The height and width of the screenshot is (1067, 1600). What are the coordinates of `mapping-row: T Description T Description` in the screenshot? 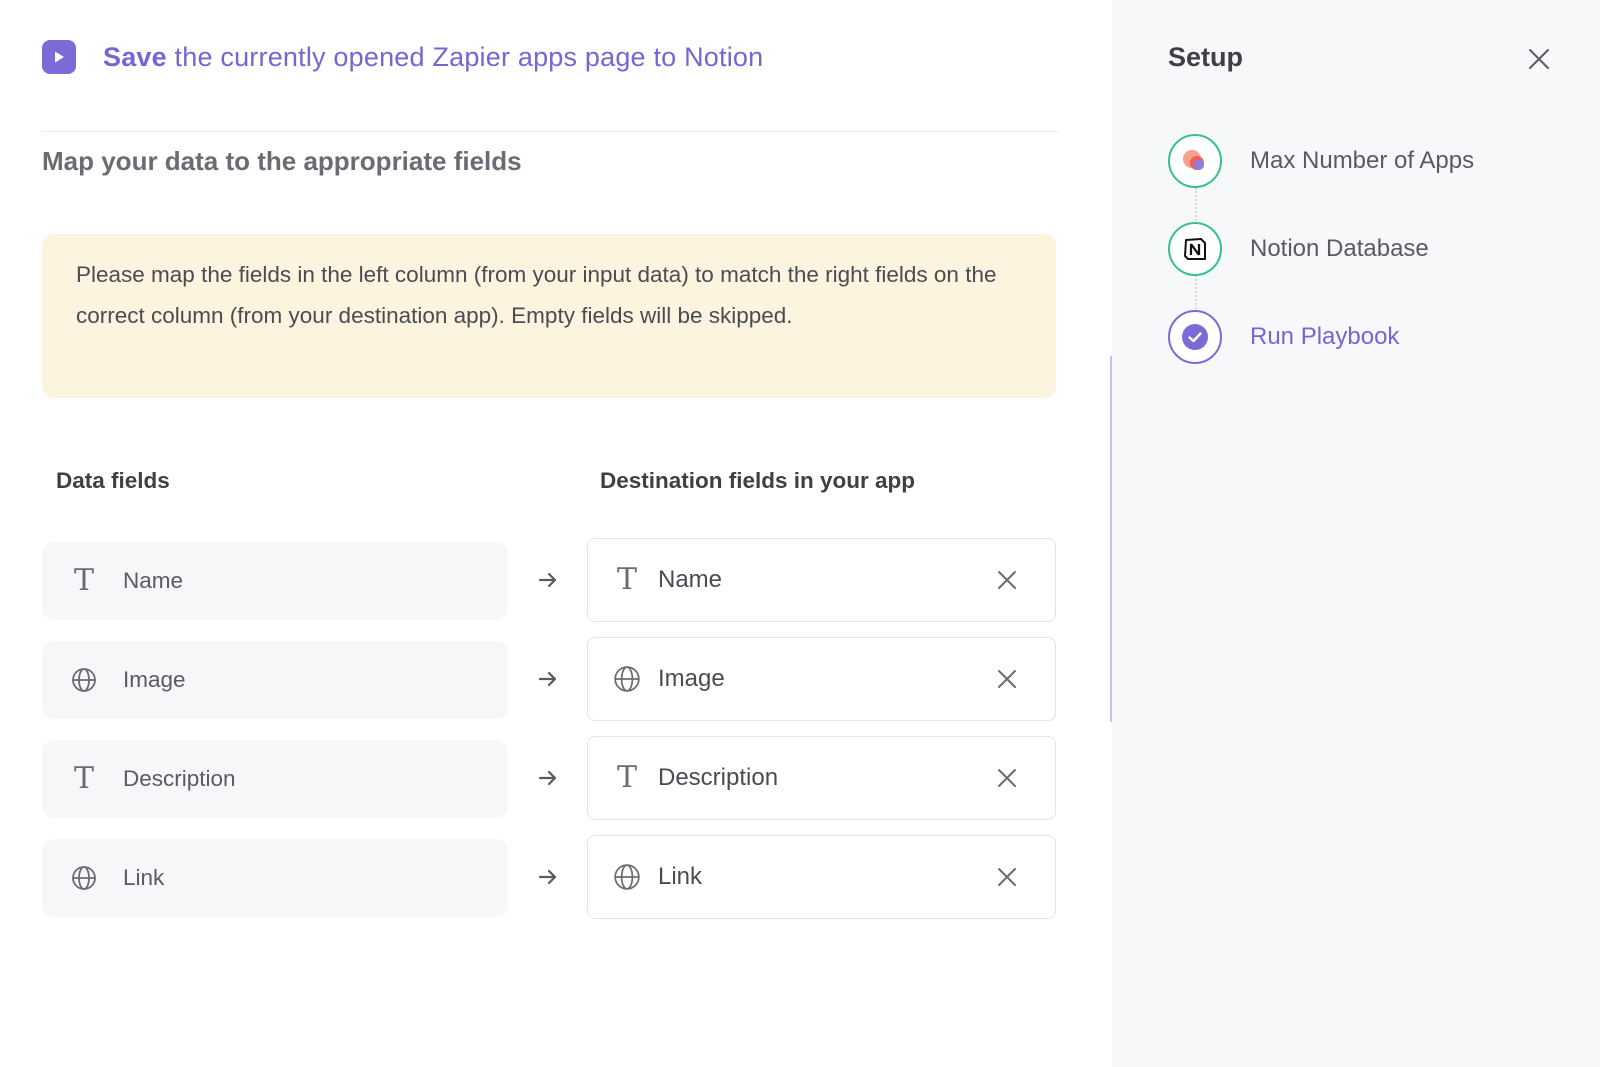 It's located at (549, 778).